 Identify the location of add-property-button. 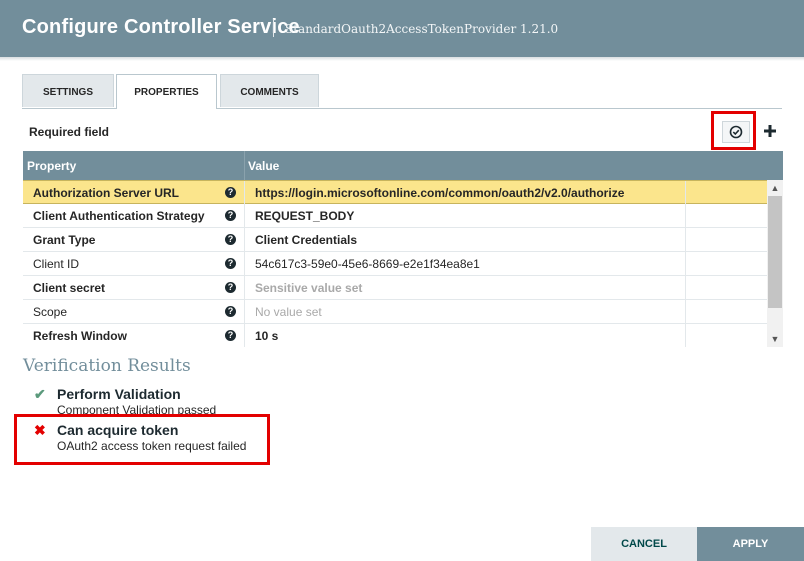
(770, 131).